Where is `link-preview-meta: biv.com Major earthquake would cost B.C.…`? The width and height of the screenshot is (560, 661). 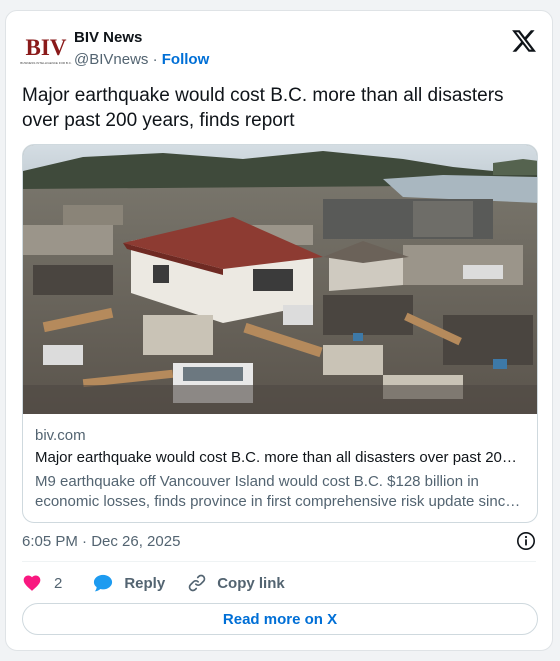
link-preview-meta: biv.com Major earthquake would cost B.C.… is located at coordinates (280, 469).